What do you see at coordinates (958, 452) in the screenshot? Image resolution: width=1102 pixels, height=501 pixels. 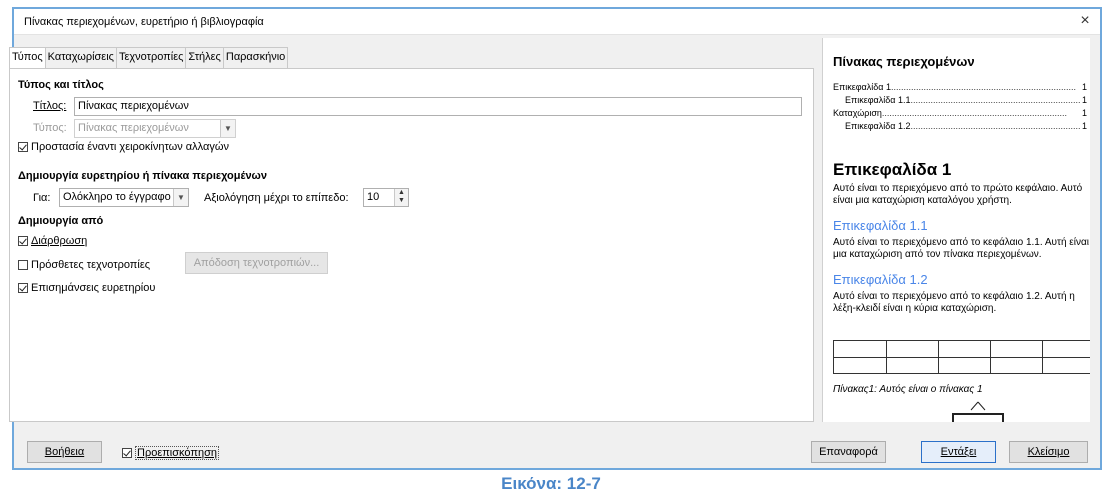 I see `insert-button: Εντάξει` at bounding box center [958, 452].